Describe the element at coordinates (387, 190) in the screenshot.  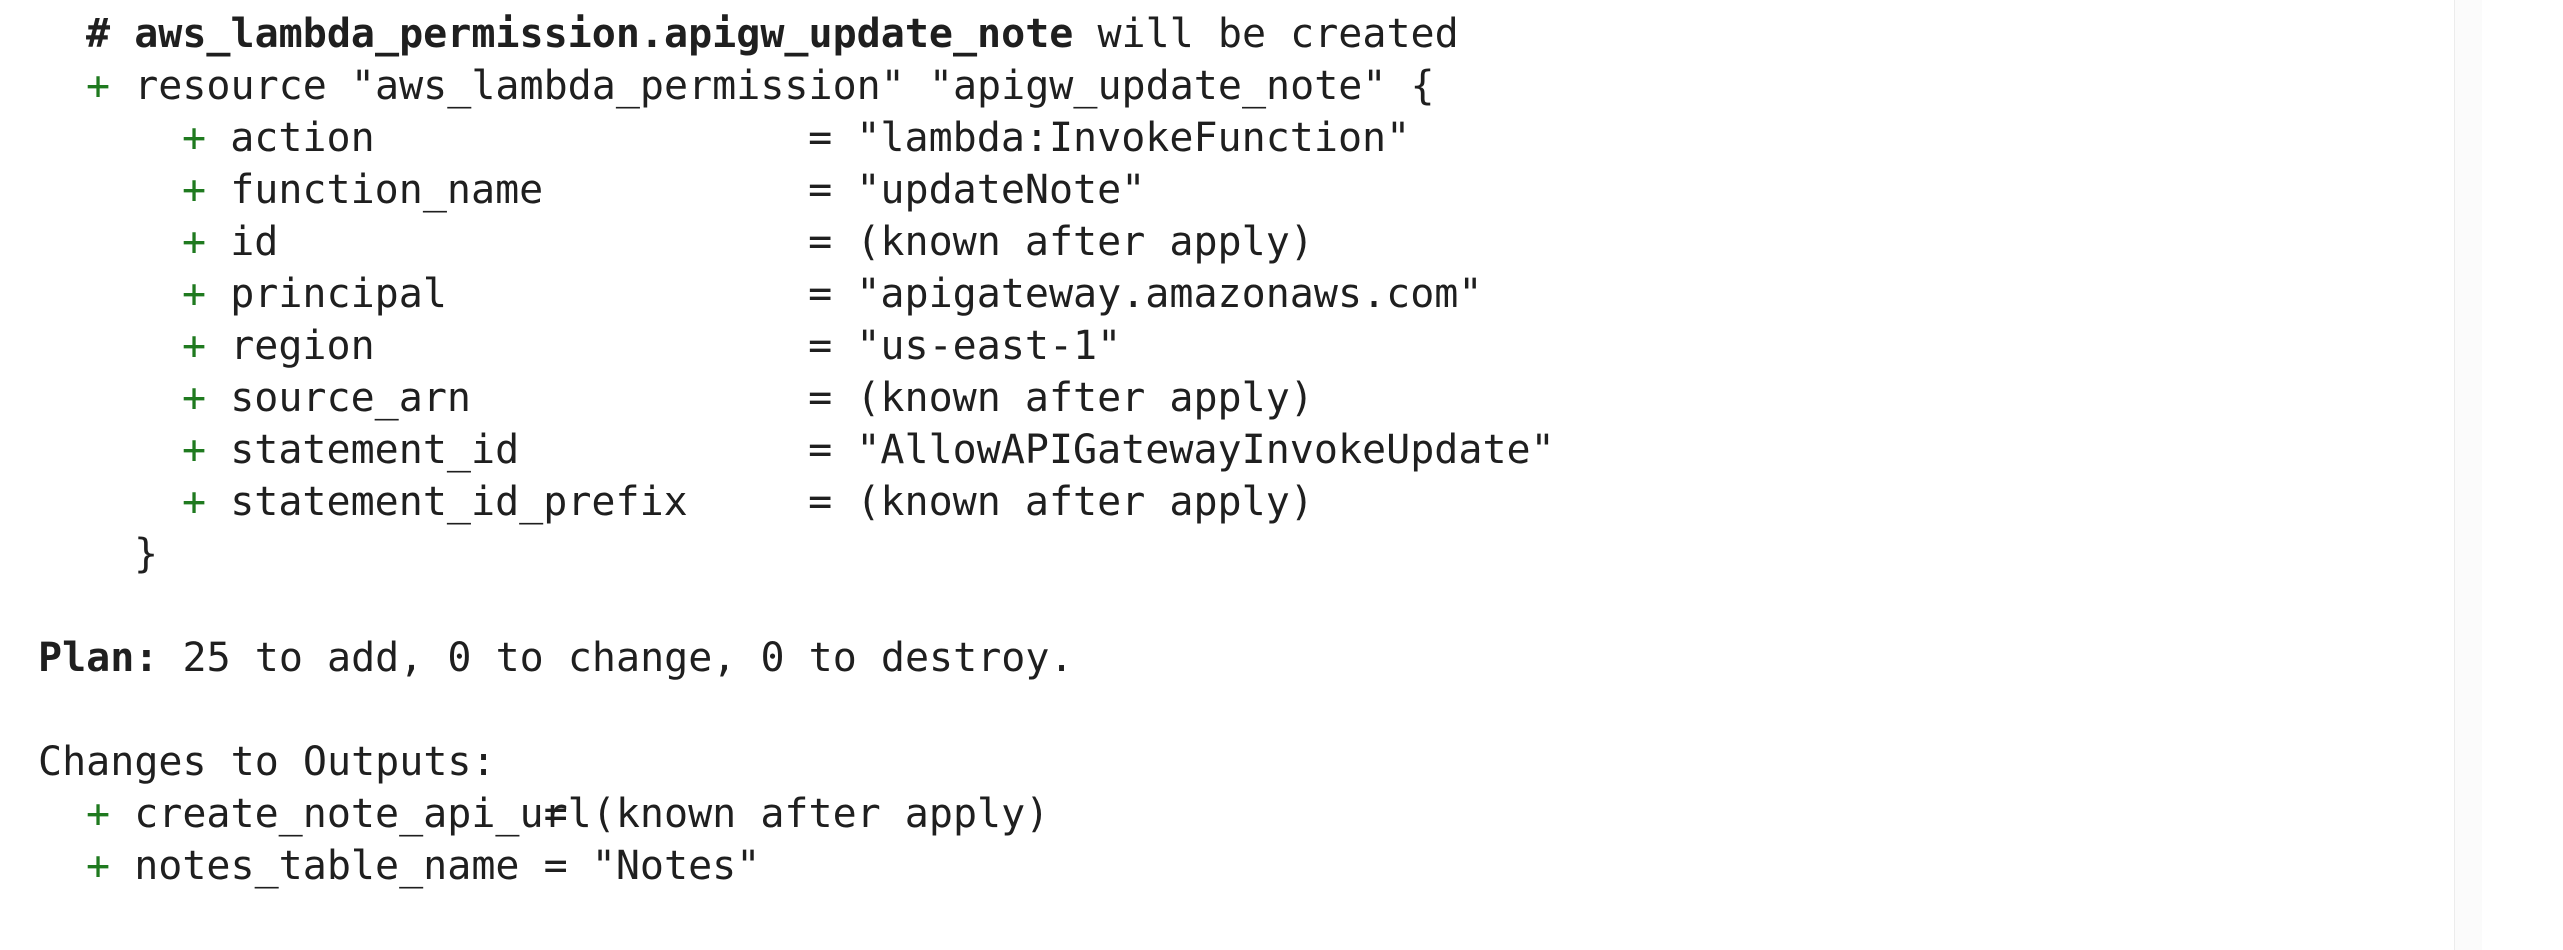
I see `attribute-key: function_name` at that location.